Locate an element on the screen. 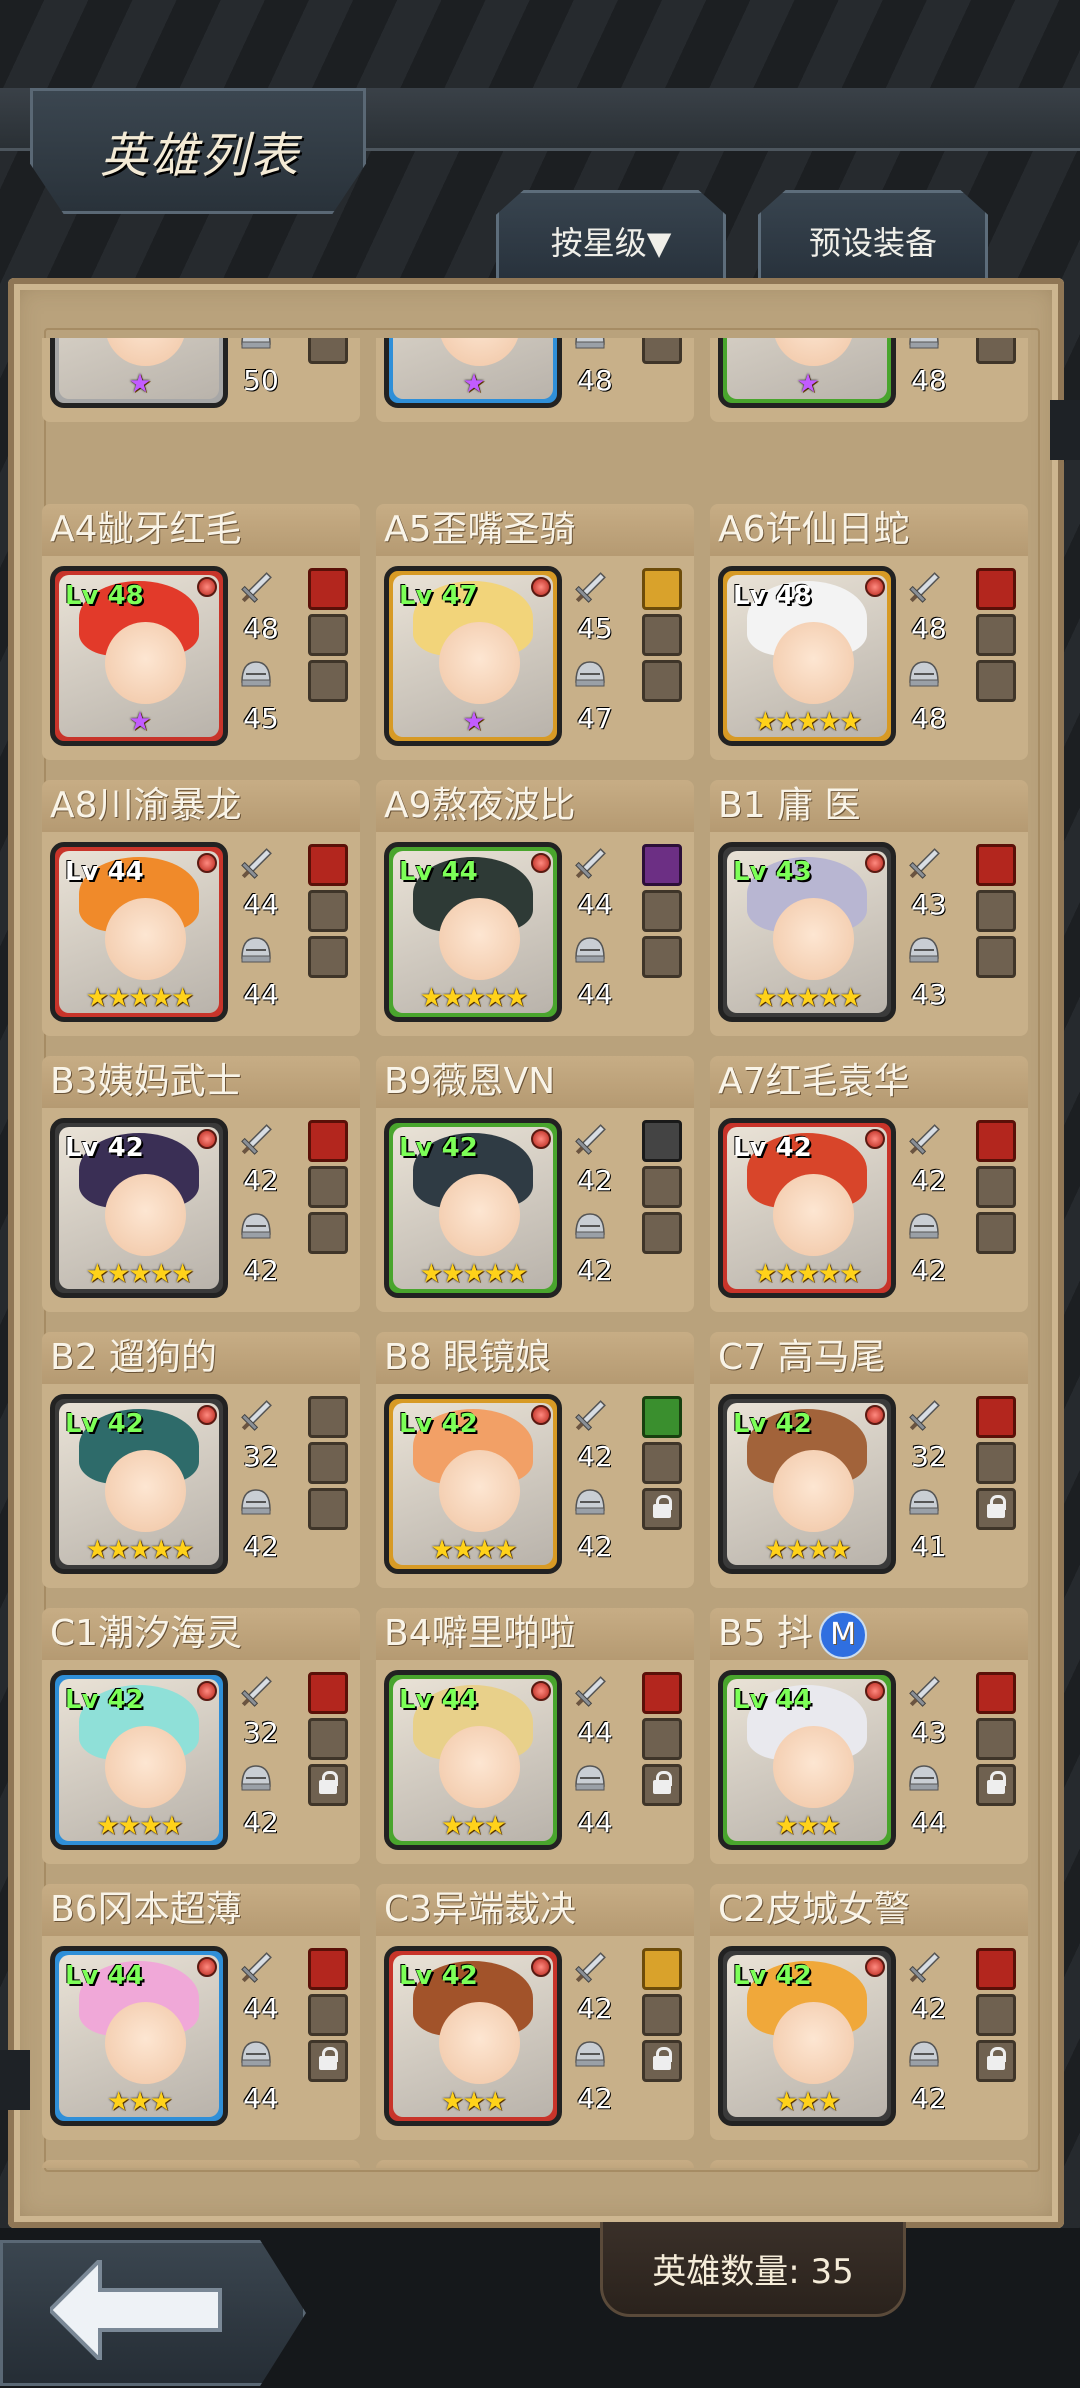 The width and height of the screenshot is (1080, 2388). hero-card: A4龇牙红毛 Lv 48 ★ 48 45 is located at coordinates (201, 632).